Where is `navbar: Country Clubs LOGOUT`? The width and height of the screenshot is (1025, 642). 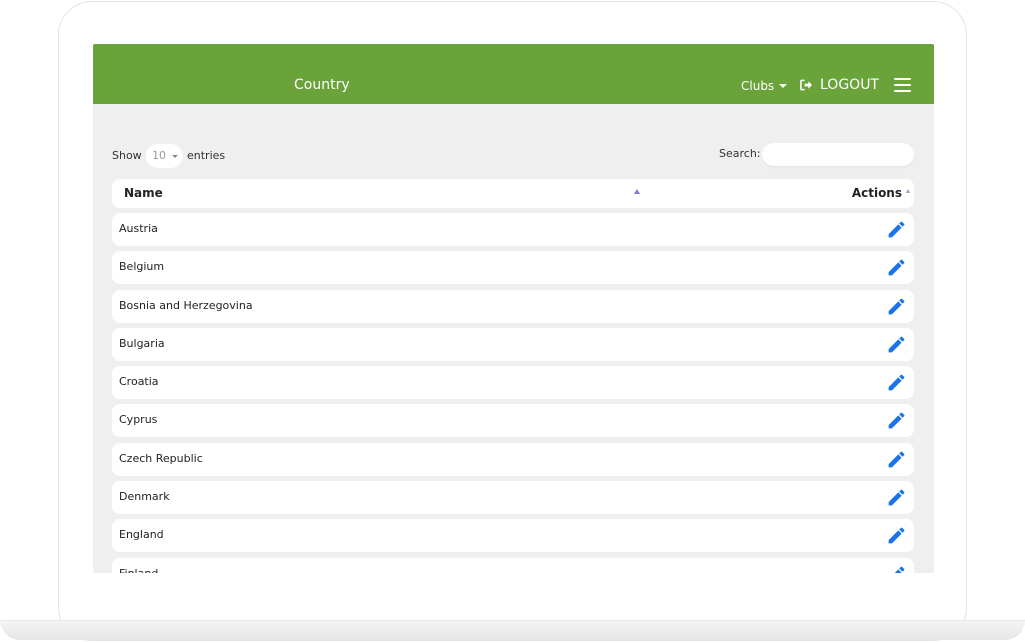
navbar: Country Clubs LOGOUT is located at coordinates (513, 74).